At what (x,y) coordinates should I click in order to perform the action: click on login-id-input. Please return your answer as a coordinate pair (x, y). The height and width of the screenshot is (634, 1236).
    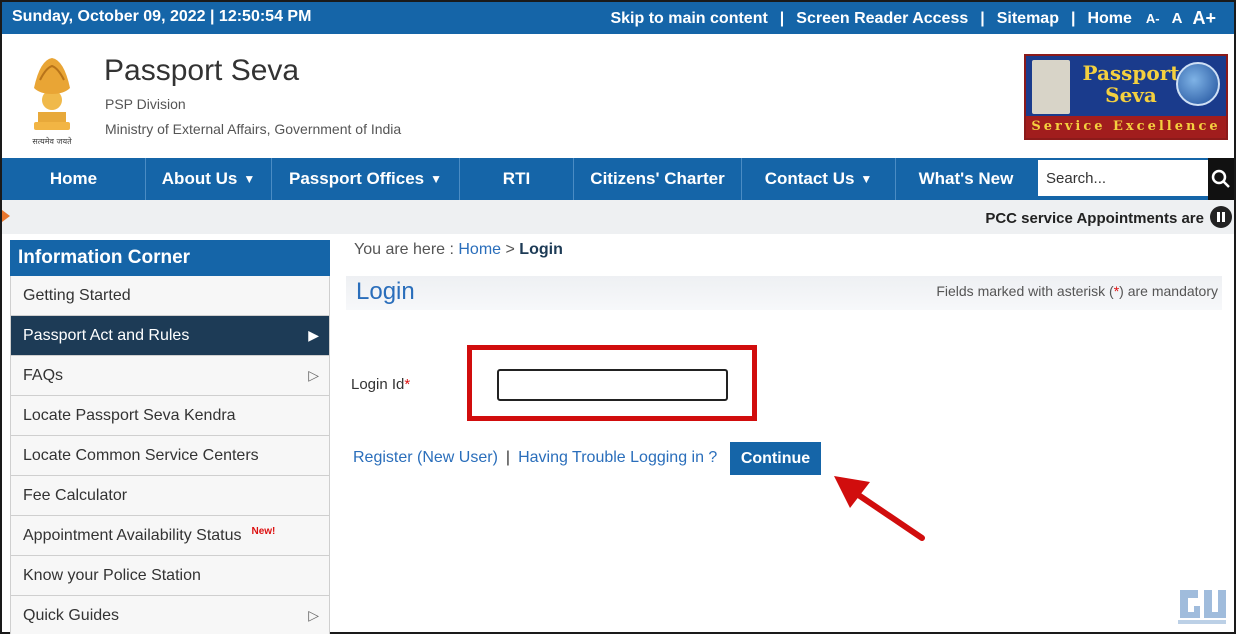
    Looking at the image, I should click on (612, 385).